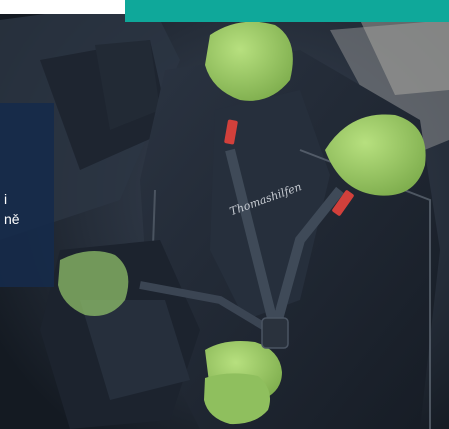  What do you see at coordinates (12, 209) in the screenshot?
I see `panel-text: i ně` at bounding box center [12, 209].